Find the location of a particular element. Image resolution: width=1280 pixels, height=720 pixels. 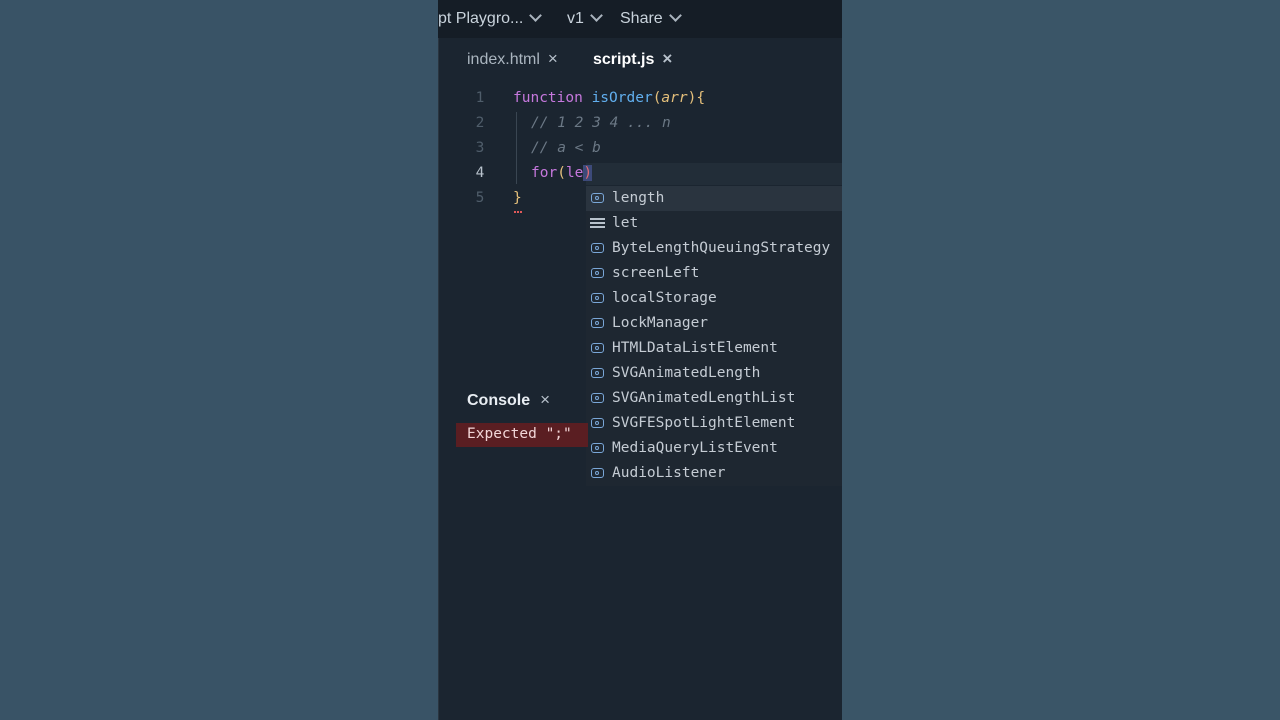

console-error: Expected ";" is located at coordinates (519, 434).